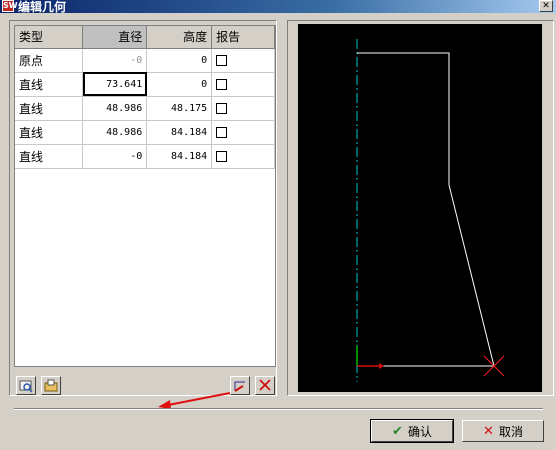  I want to click on app-icon: SW, so click(10, 6).